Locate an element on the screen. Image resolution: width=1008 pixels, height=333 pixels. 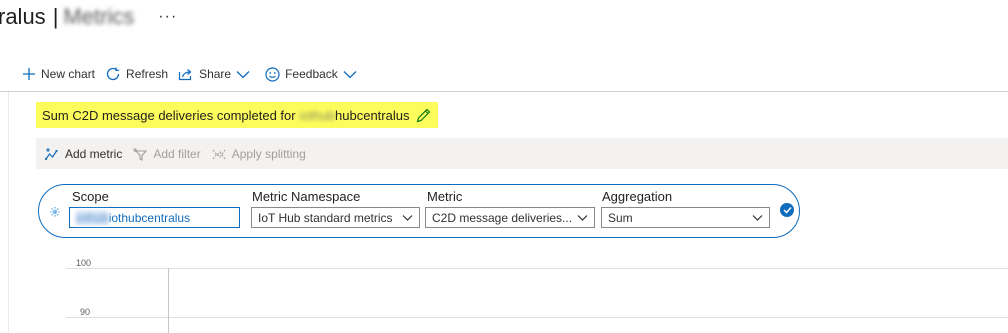
resource-icon is located at coordinates (55, 214).